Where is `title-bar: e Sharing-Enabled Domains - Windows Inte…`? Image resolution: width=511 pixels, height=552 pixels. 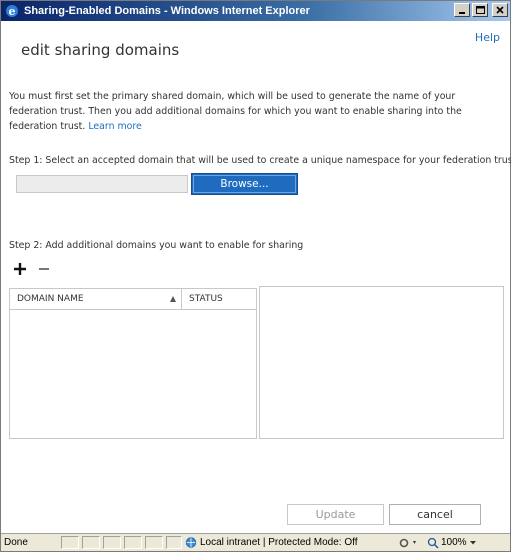 title-bar: e Sharing-Enabled Domains - Windows Inte… is located at coordinates (255, 11).